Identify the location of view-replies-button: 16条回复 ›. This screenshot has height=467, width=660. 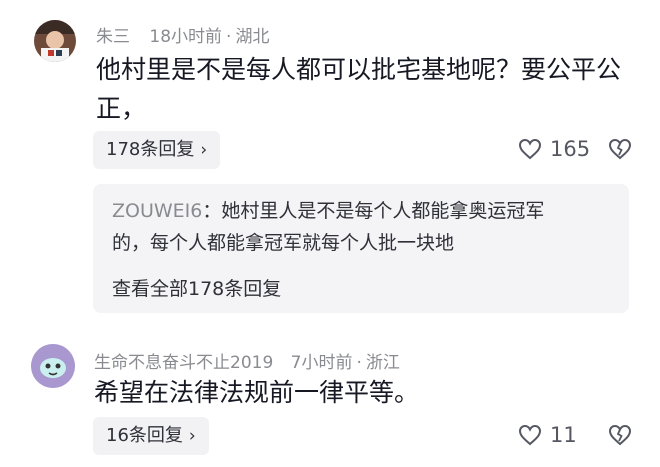
(151, 436).